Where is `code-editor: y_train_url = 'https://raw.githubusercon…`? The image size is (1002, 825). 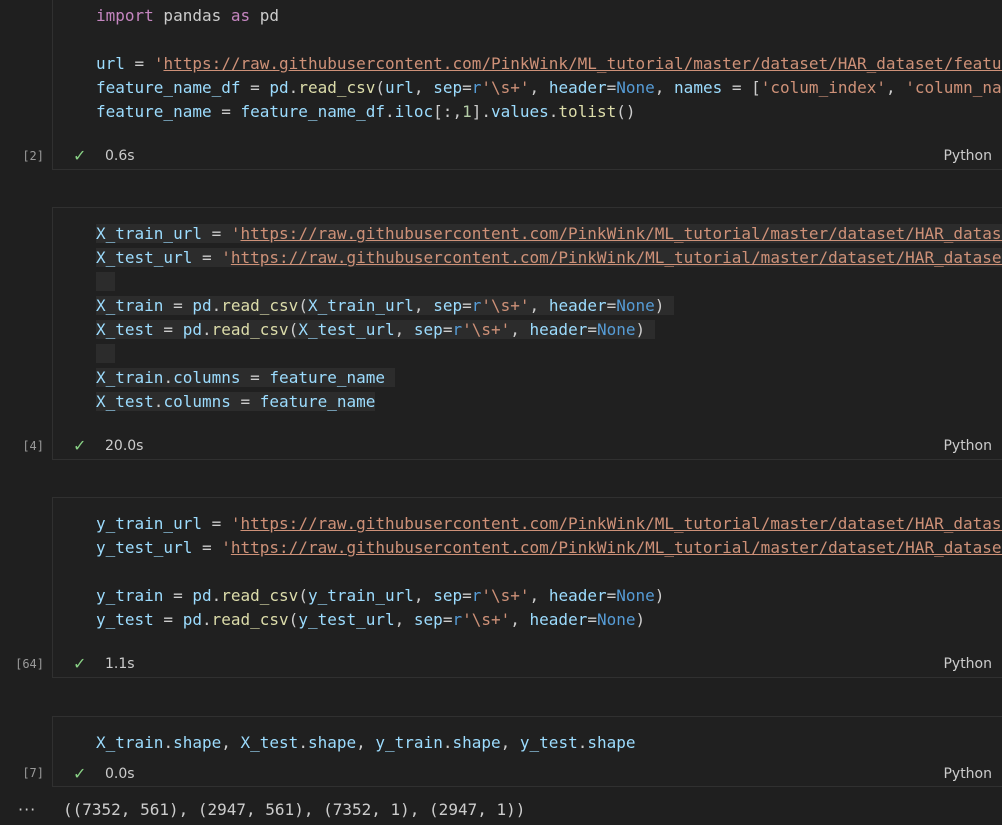 code-editor: y_train_url = 'https://raw.githubusercon… is located at coordinates (549, 572).